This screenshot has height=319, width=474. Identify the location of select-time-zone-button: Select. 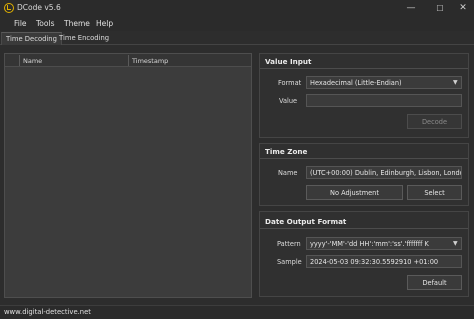
(434, 192).